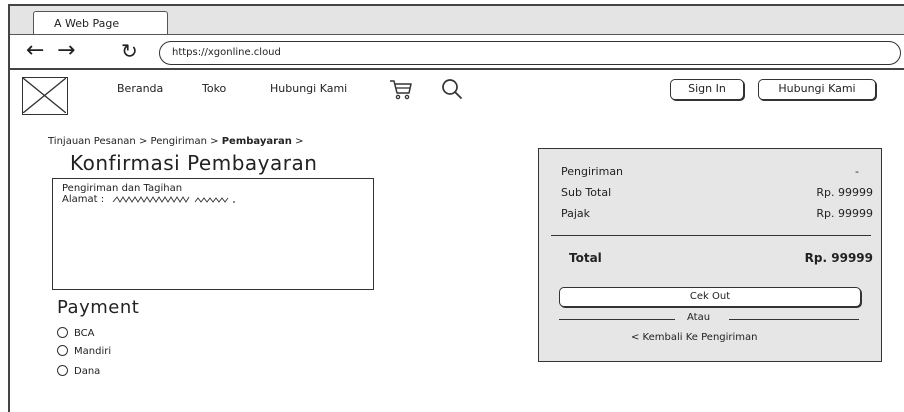 Image resolution: width=904 pixels, height=412 pixels. Describe the element at coordinates (84, 333) in the screenshot. I see `payment-option-label: BCA` at that location.